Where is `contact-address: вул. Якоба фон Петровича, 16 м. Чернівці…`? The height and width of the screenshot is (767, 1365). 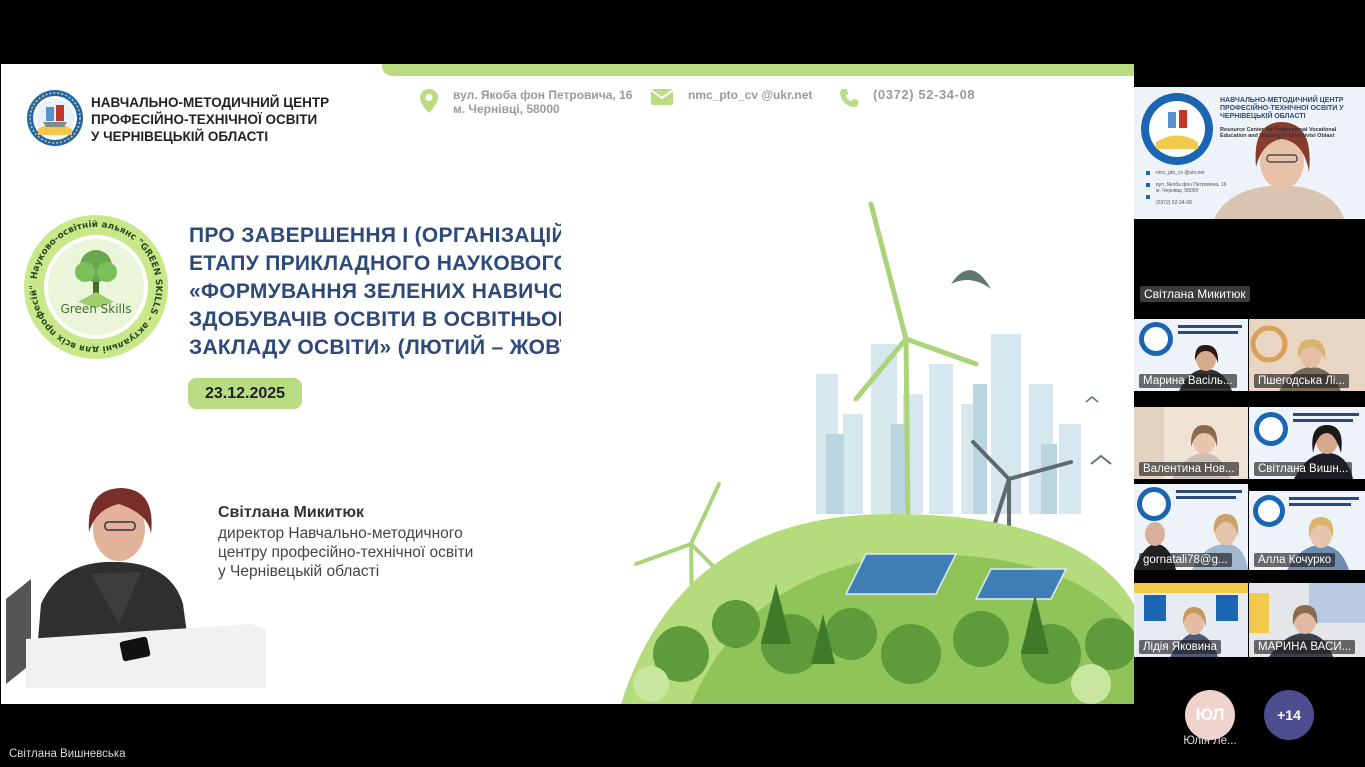 contact-address: вул. Якоба фон Петровича, 16 м. Чернівці… is located at coordinates (525, 102).